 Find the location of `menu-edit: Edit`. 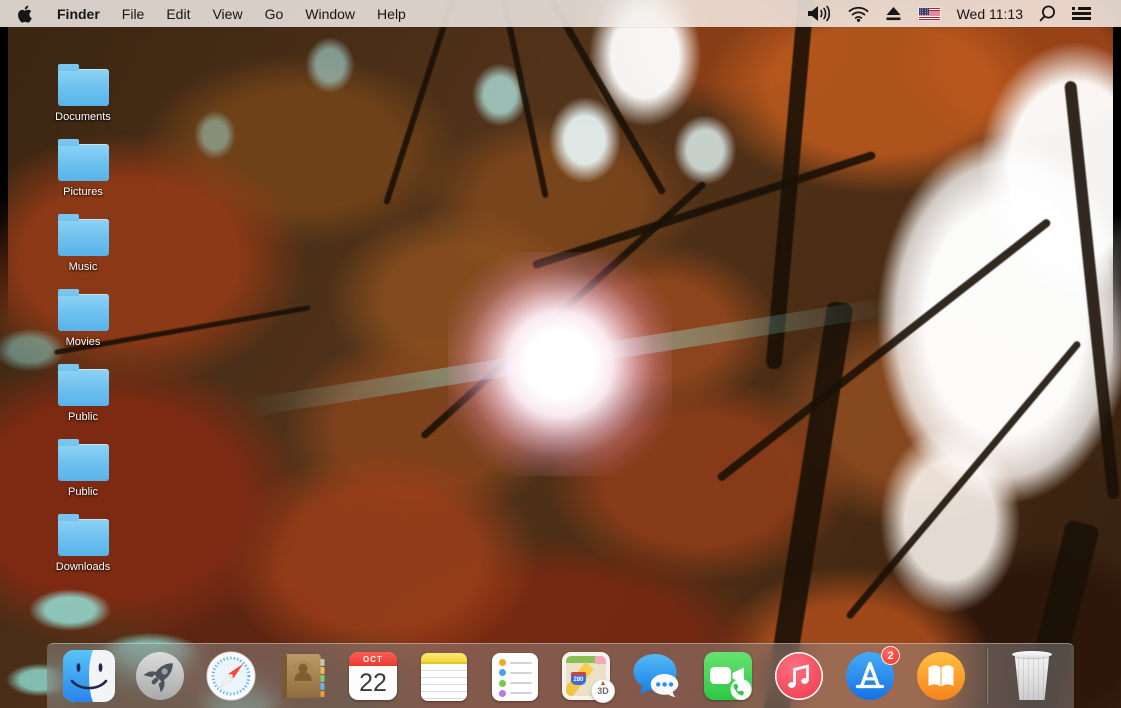

menu-edit: Edit is located at coordinates (178, 13).